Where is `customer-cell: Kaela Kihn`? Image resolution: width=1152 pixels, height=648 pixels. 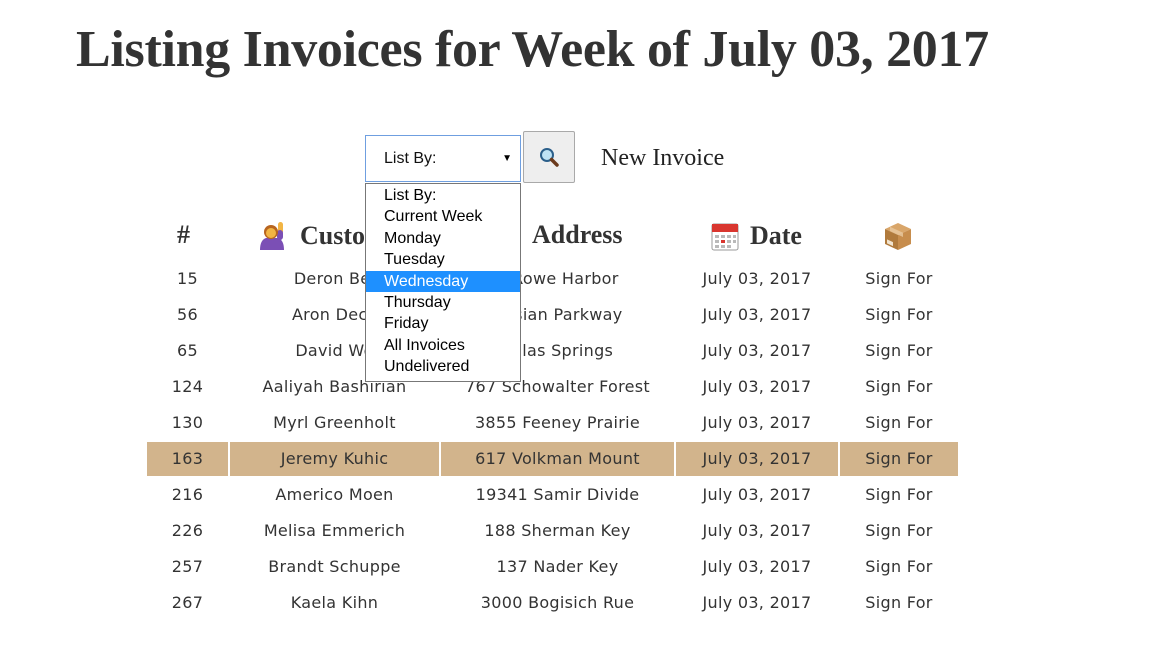
customer-cell: Kaela Kihn is located at coordinates (334, 602).